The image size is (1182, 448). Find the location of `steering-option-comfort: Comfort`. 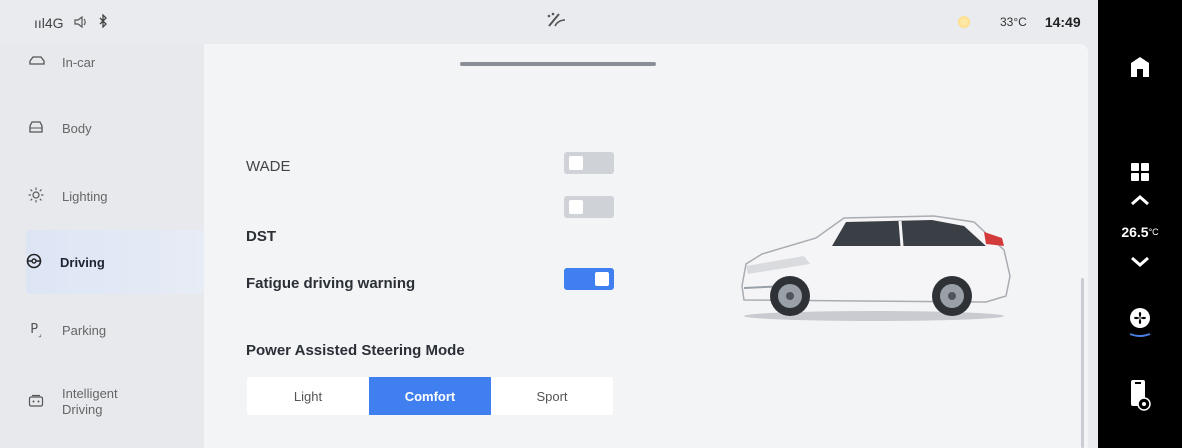

steering-option-comfort: Comfort is located at coordinates (430, 396).